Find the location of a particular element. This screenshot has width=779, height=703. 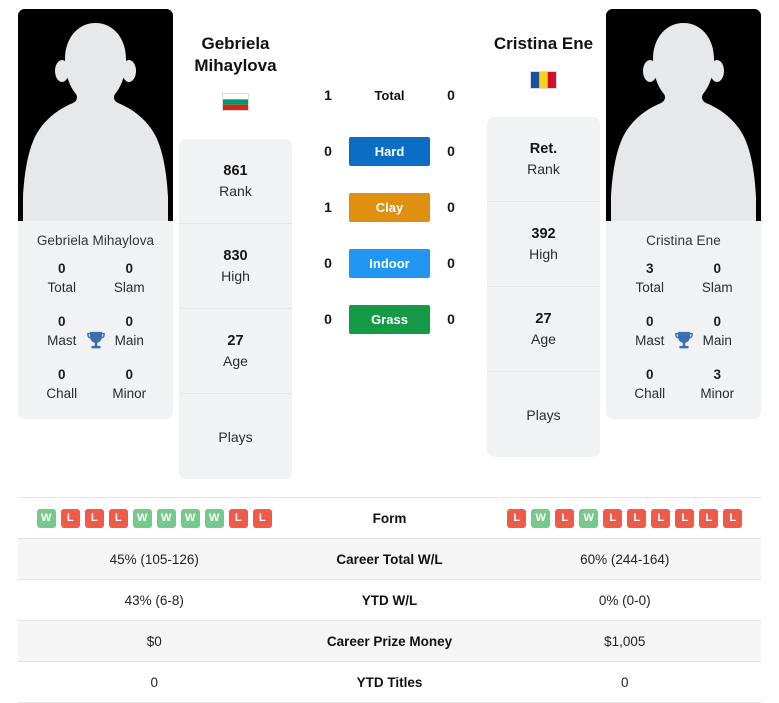

table-row-ytd-titles: 0 YTD Titles 0 is located at coordinates (389, 682).